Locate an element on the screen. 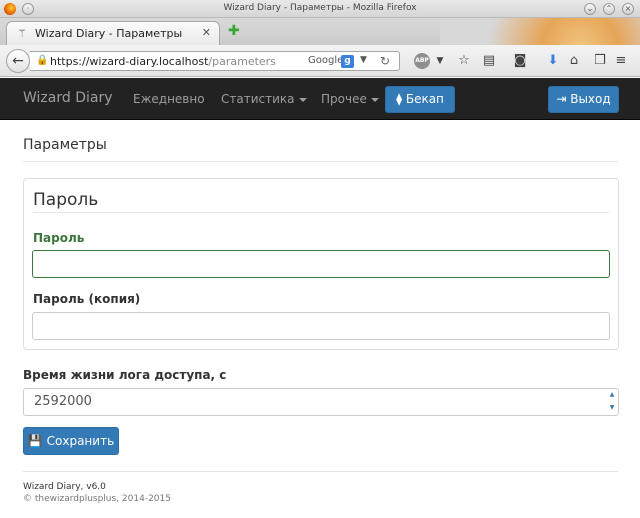 The height and width of the screenshot is (518, 640). nav-other: Прочее is located at coordinates (350, 99).